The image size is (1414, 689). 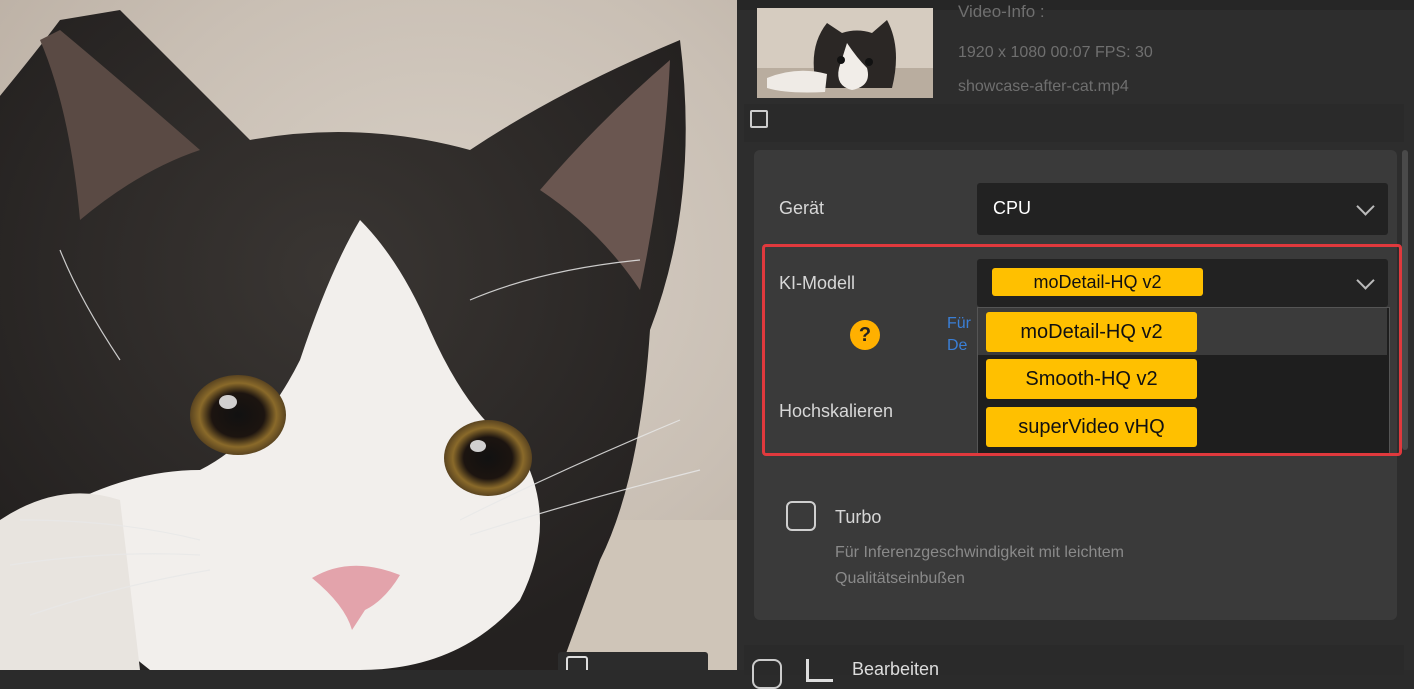 What do you see at coordinates (577, 663) in the screenshot?
I see `zoom-icon` at bounding box center [577, 663].